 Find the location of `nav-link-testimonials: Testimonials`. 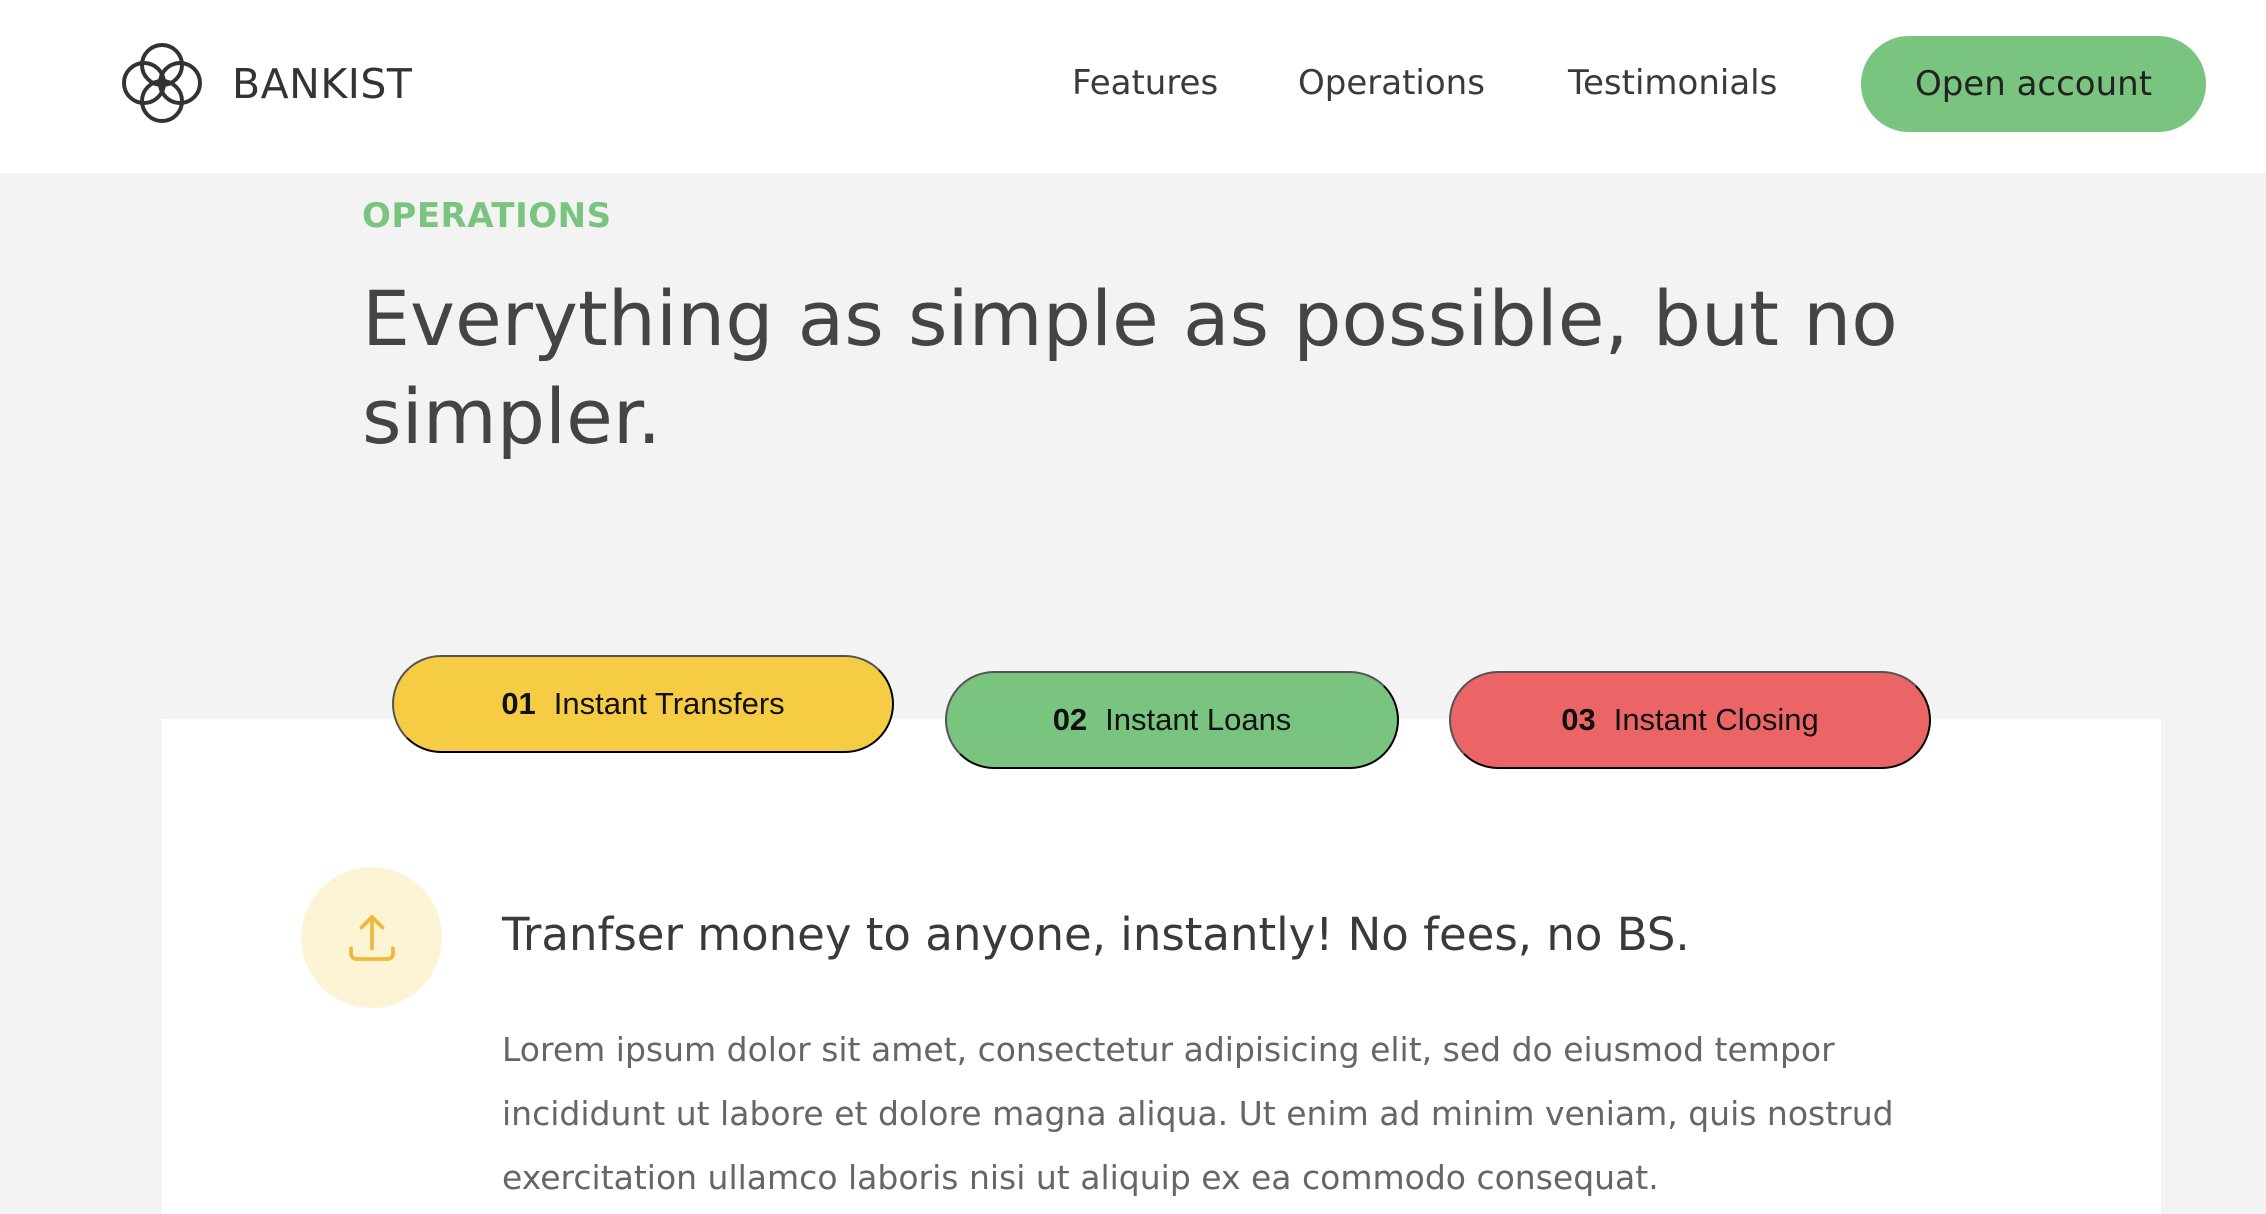

nav-link-testimonials: Testimonials is located at coordinates (1672, 83).